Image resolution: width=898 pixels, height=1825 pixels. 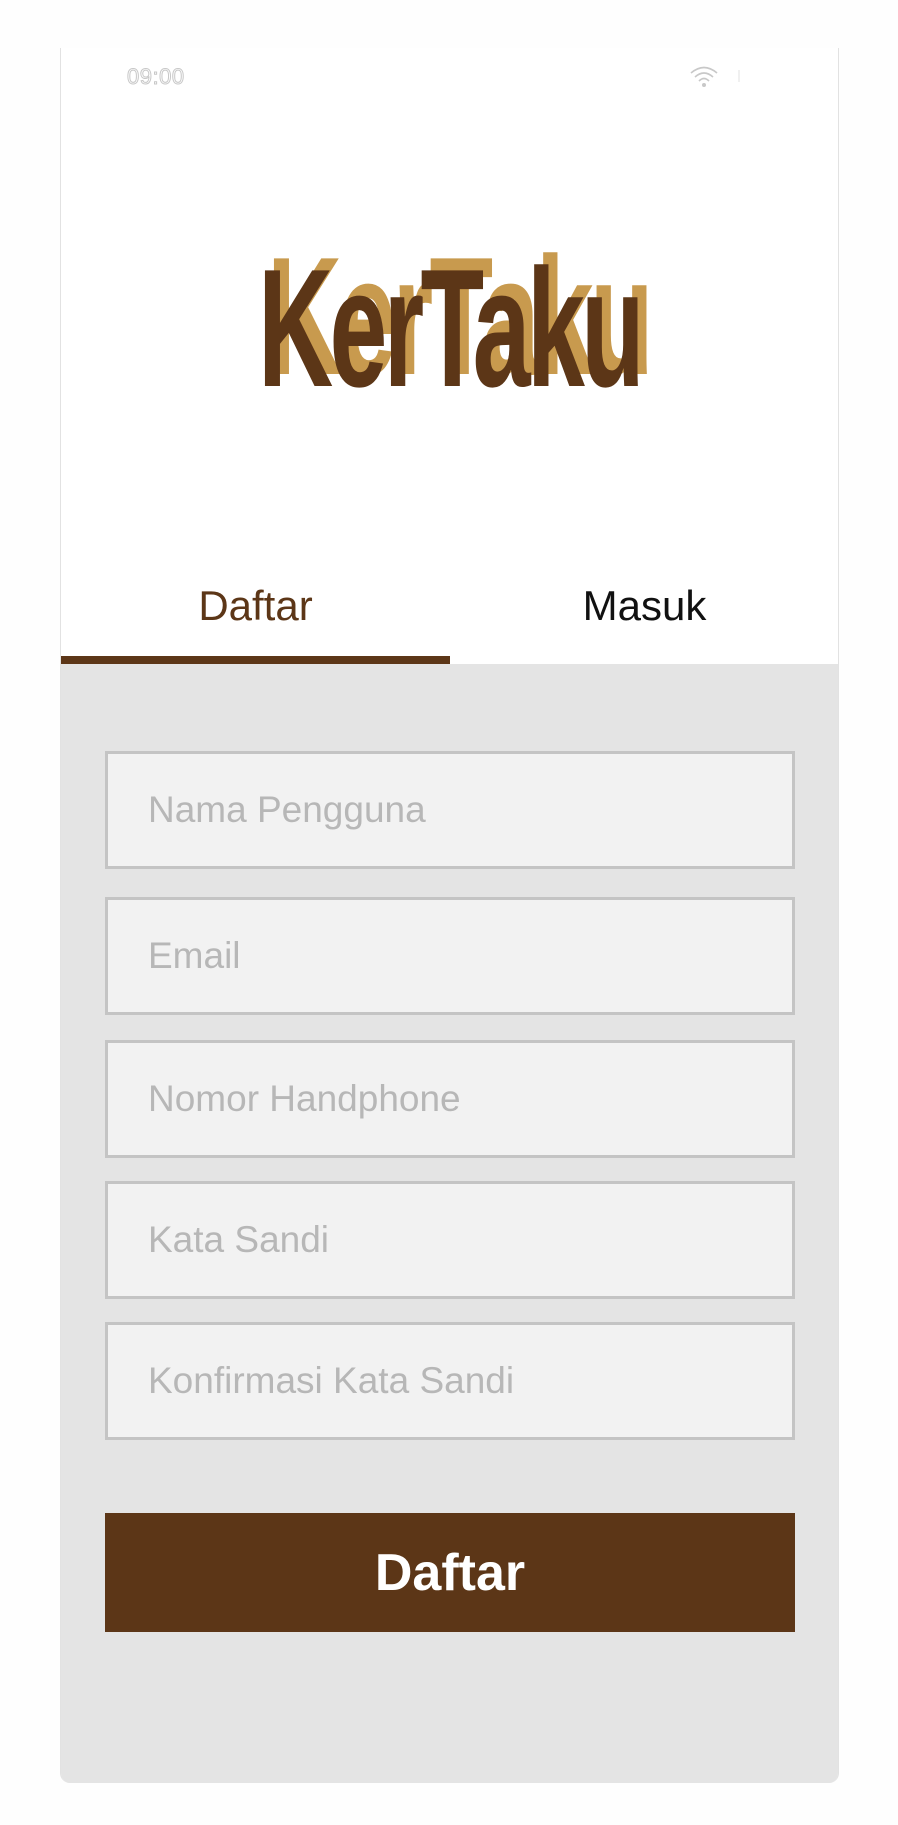 I want to click on phone-number-field, so click(x=450, y=1099).